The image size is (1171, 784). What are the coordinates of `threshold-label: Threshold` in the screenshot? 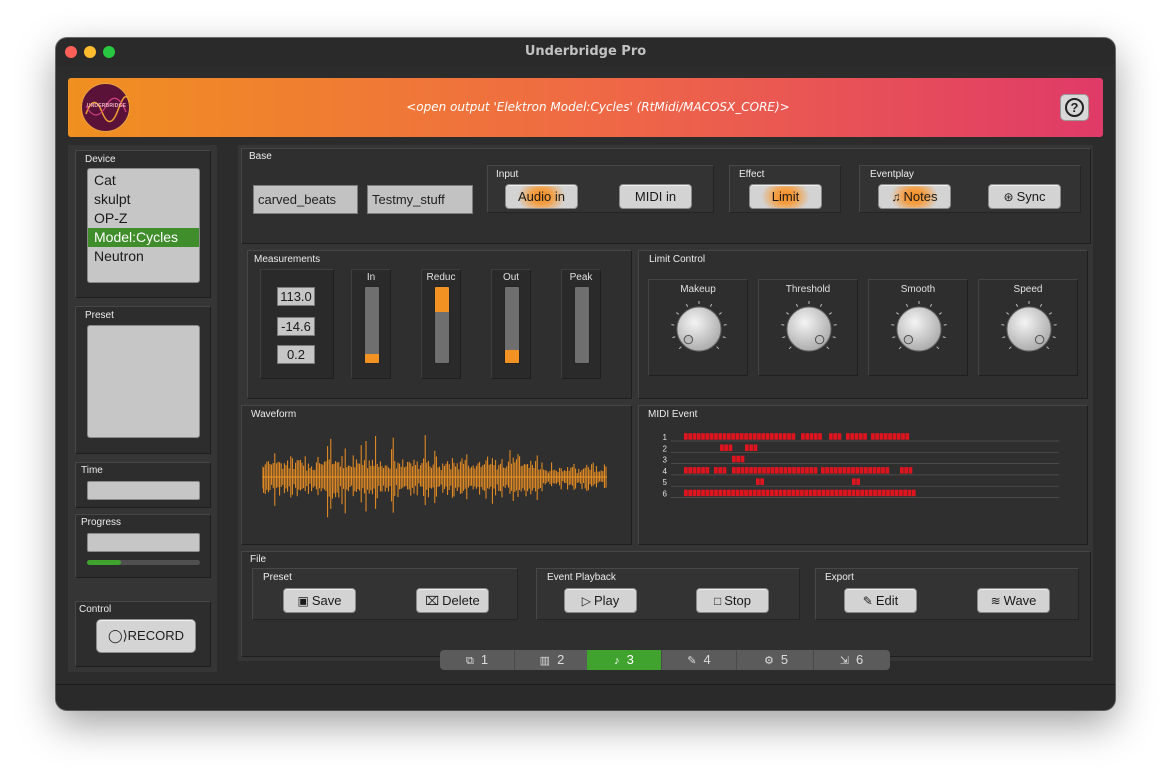 It's located at (808, 289).